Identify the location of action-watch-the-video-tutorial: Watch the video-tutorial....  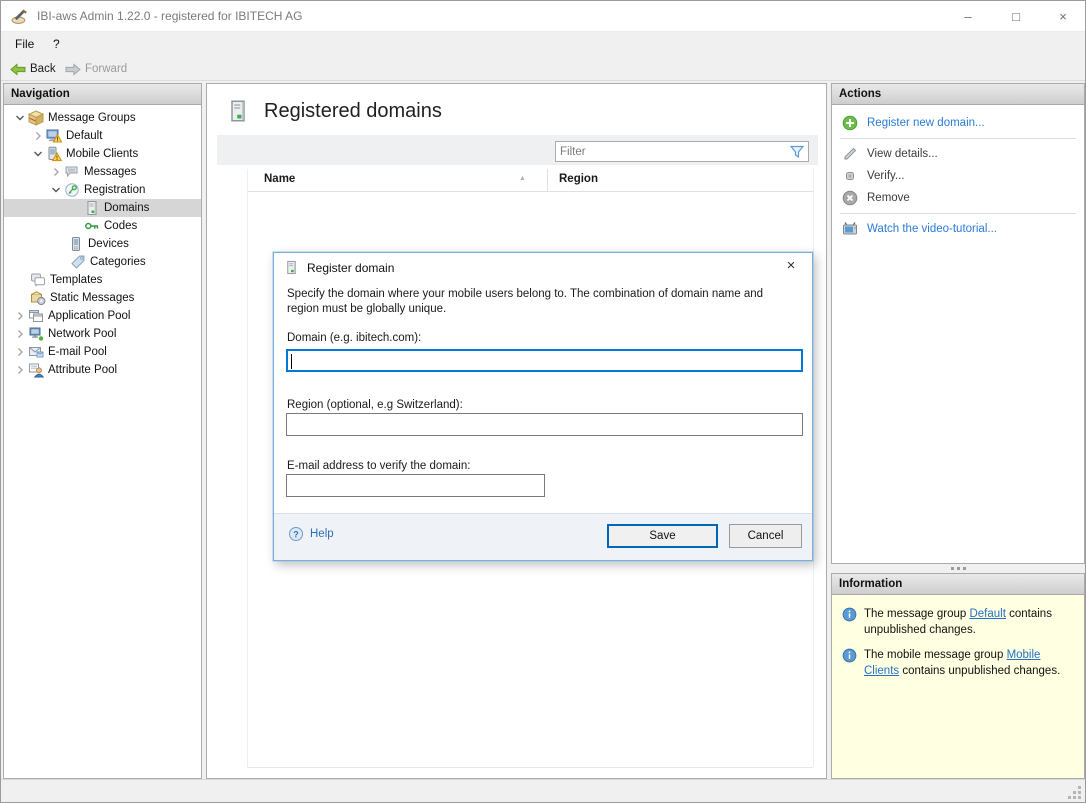
(958, 229).